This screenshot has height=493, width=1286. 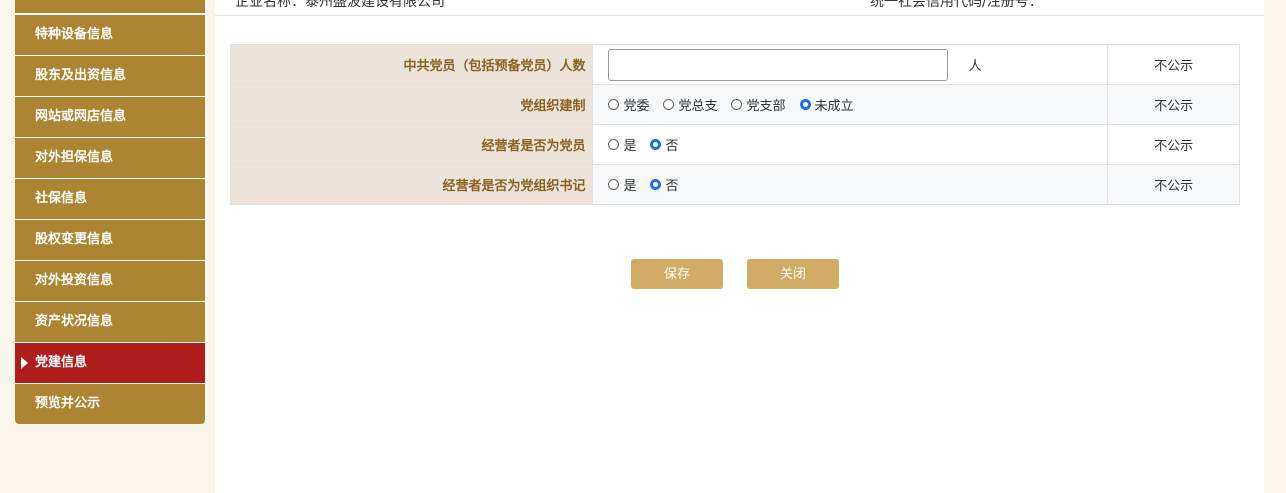 I want to click on sidebar-item-websites: 网站或网店信息, so click(x=110, y=117).